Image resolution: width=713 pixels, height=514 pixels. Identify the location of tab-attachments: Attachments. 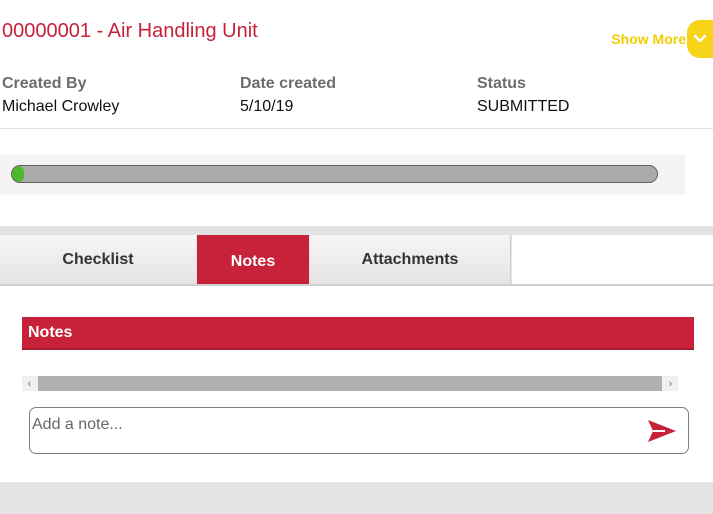
(410, 259).